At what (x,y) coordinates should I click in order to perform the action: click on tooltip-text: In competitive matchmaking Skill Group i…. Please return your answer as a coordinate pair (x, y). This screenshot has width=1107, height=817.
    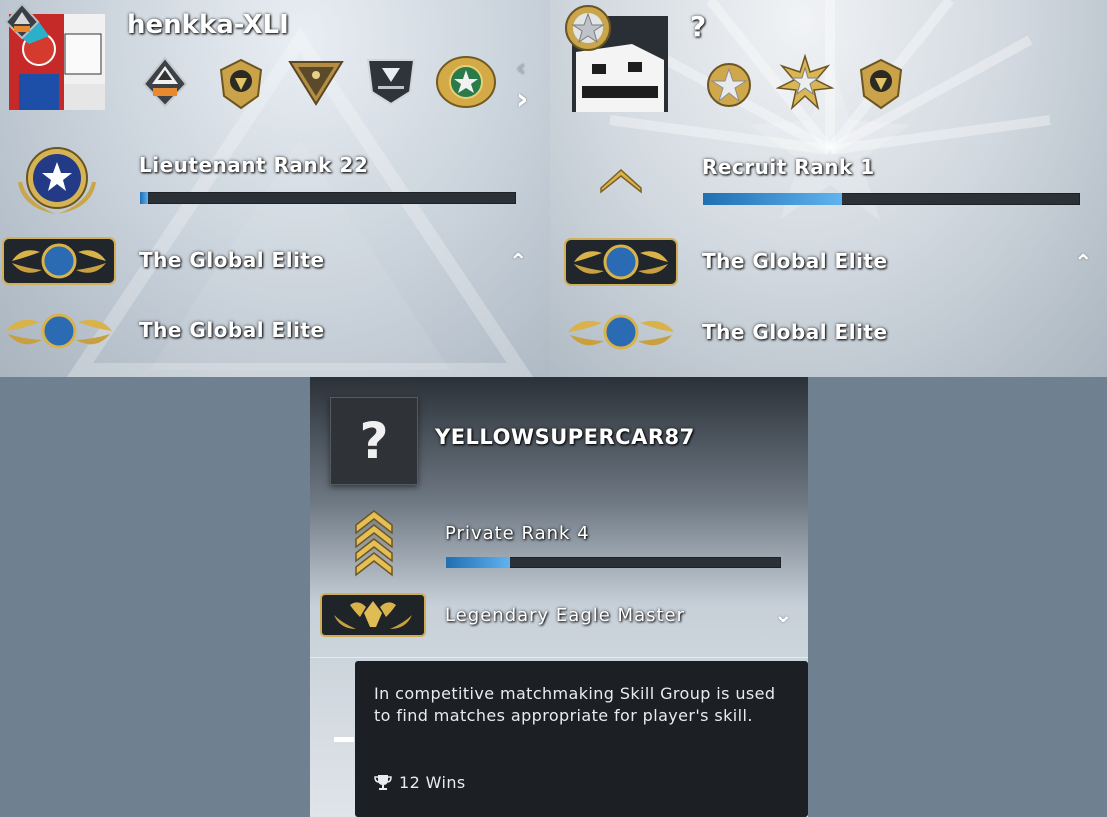
    Looking at the image, I should click on (575, 704).